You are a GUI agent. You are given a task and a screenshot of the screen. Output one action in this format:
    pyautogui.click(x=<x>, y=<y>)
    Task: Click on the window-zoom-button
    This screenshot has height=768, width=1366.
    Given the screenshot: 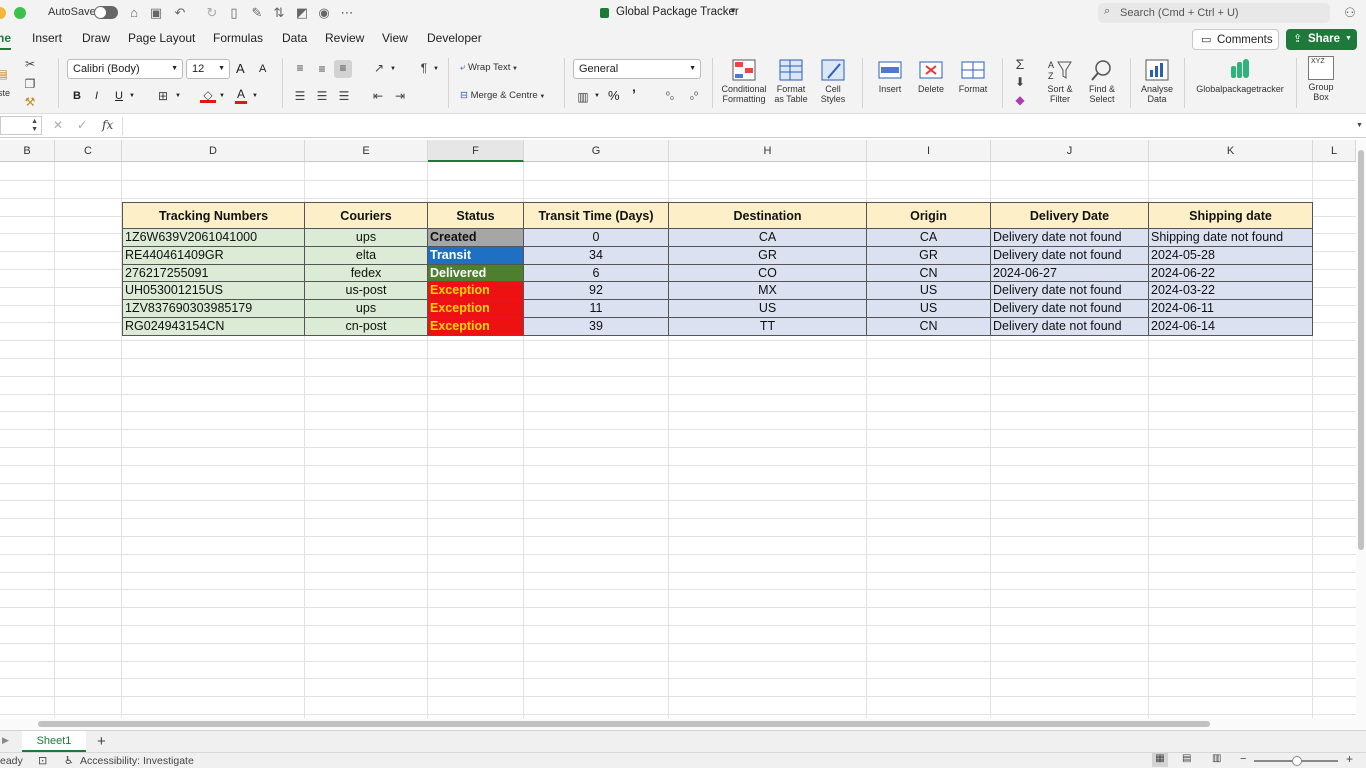 What is the action you would take?
    pyautogui.click(x=20, y=13)
    